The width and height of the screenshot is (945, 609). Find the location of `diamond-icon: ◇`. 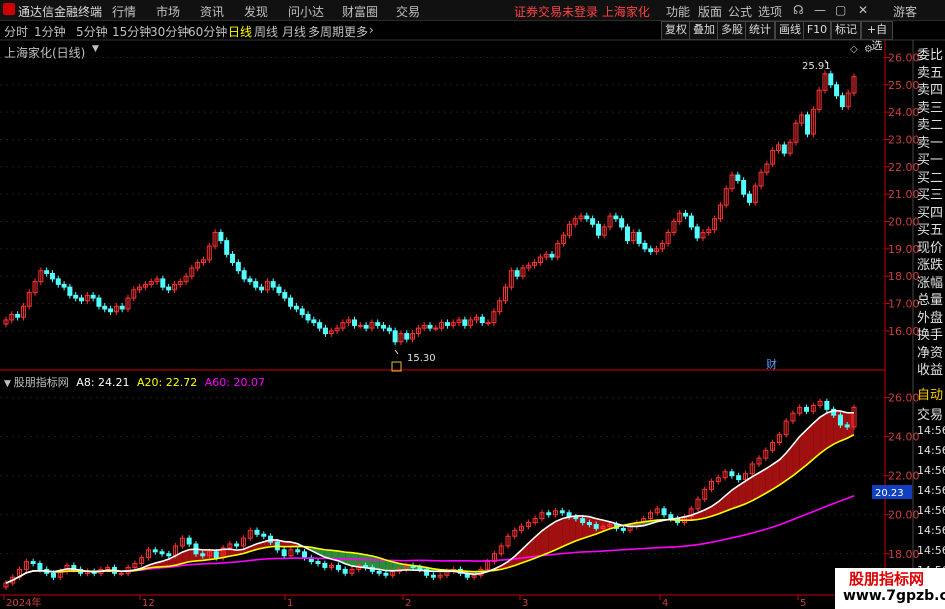

diamond-icon: ◇ is located at coordinates (854, 49).